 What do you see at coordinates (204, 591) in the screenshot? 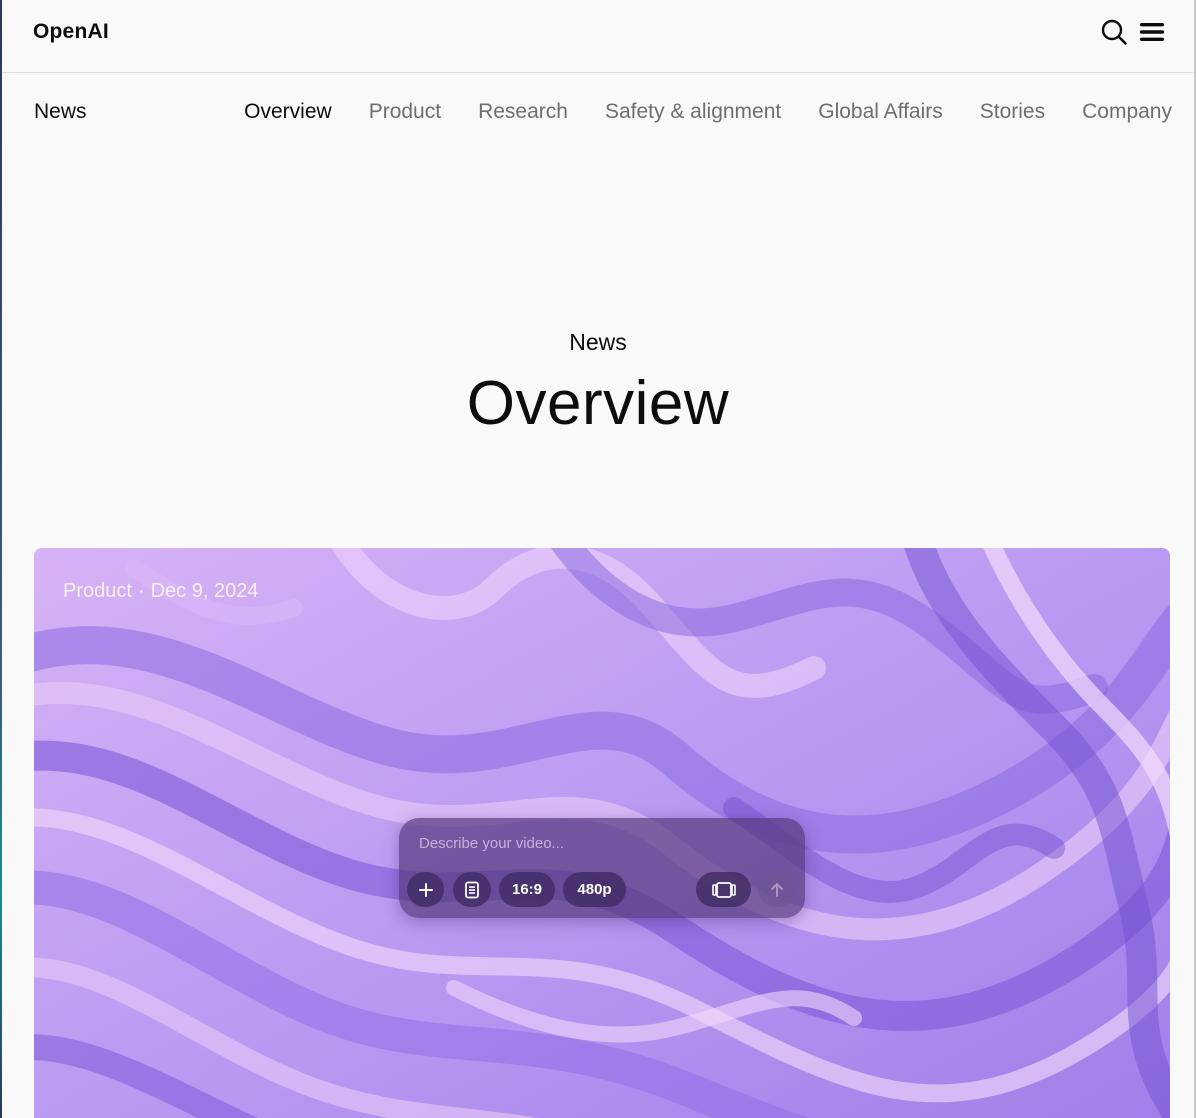
I see `article-date: Dec 9, 2024` at bounding box center [204, 591].